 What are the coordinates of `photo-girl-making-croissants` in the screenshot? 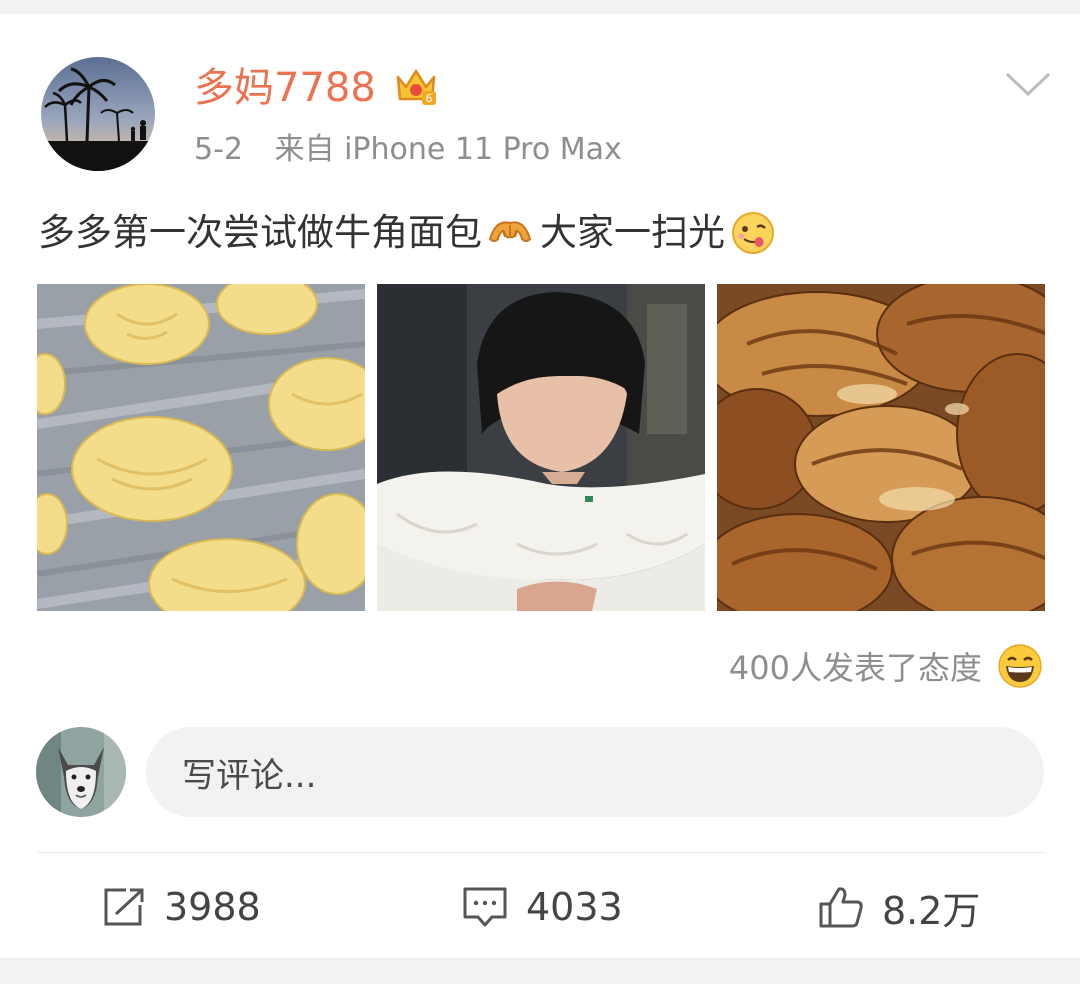 It's located at (541, 447).